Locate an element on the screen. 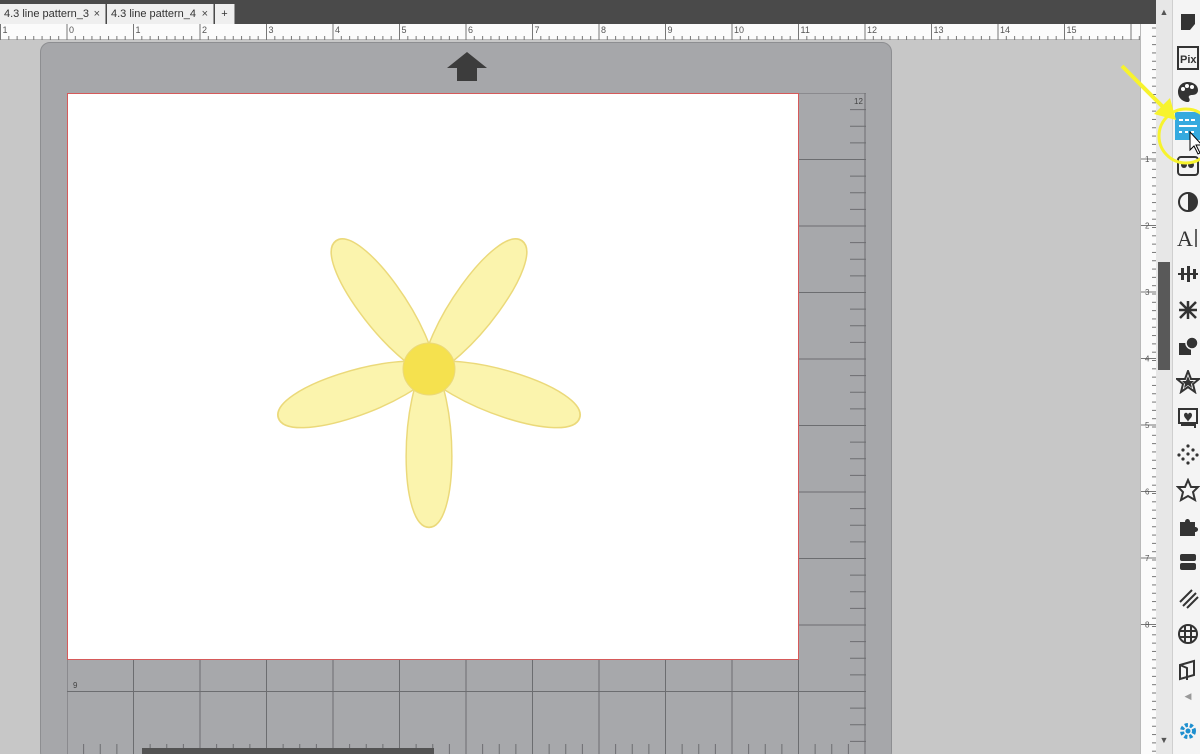 The image size is (1200, 754). ruler-label: 11 is located at coordinates (805, 30).